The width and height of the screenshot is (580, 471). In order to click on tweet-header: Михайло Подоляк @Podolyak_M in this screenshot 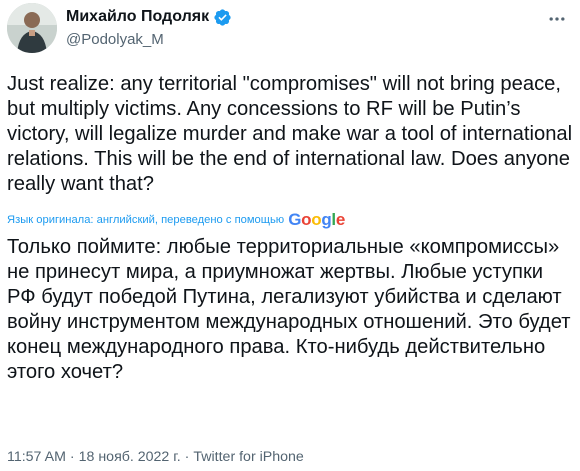, I will do `click(290, 31)`.